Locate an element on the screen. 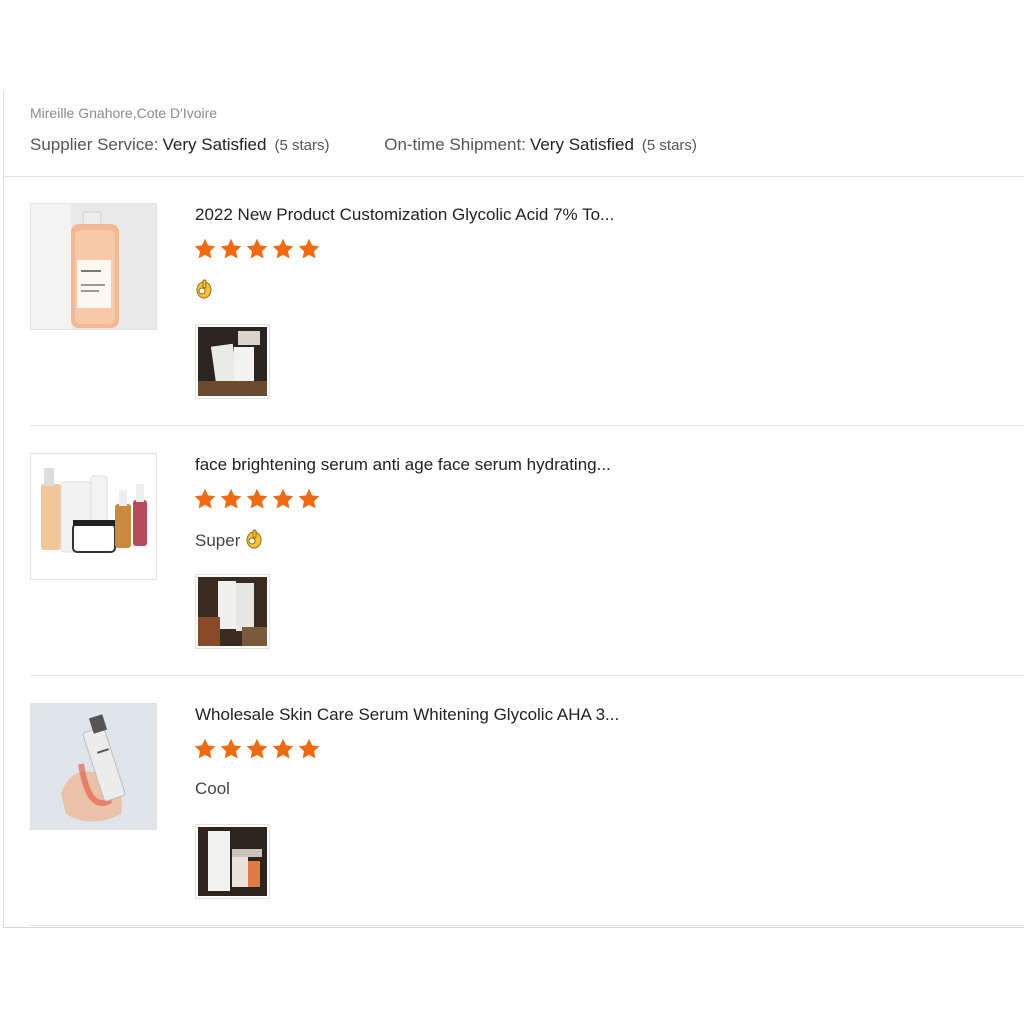 The image size is (1024, 1024). review-comment-text: Super is located at coordinates (218, 540).